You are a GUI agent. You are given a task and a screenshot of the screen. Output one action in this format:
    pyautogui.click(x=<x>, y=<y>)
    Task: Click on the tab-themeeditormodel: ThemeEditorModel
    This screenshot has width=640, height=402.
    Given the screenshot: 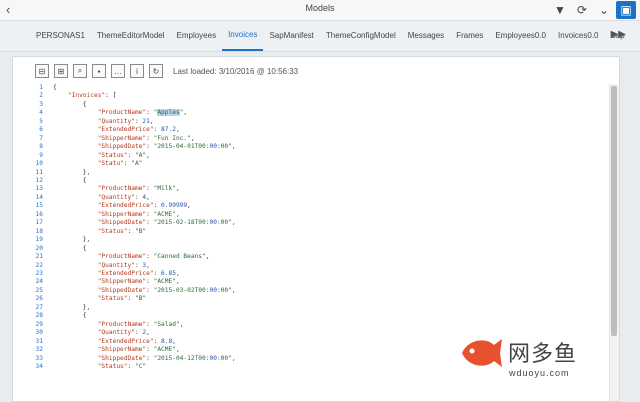 What is the action you would take?
    pyautogui.click(x=131, y=36)
    